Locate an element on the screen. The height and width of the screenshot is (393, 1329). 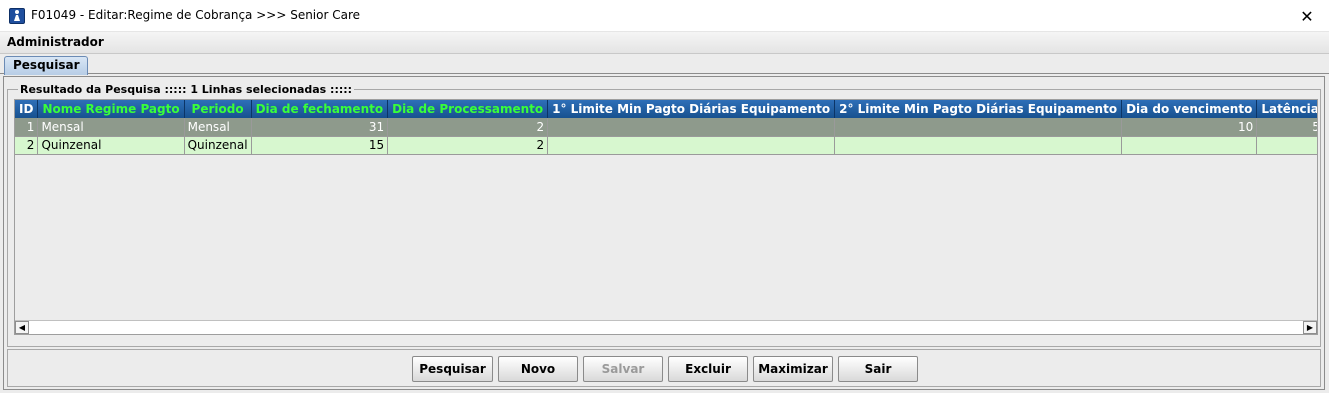
table-row: 2 Quinzenal Quinzenal 15 2 is located at coordinates (666, 145).